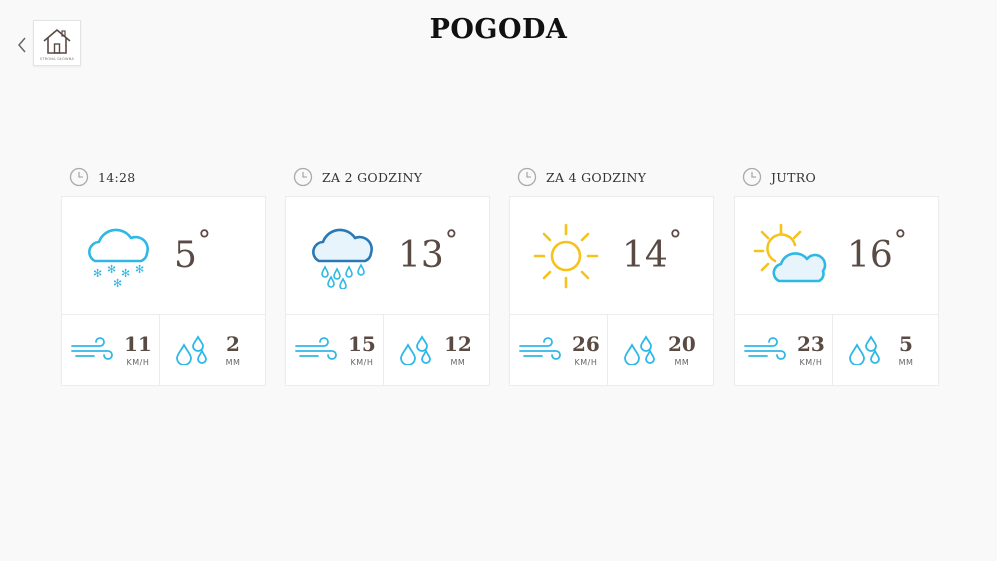 The width and height of the screenshot is (997, 561). Describe the element at coordinates (387, 291) in the screenshot. I see `forecast-card: 13 ° 15 KM/H 12 MM` at that location.